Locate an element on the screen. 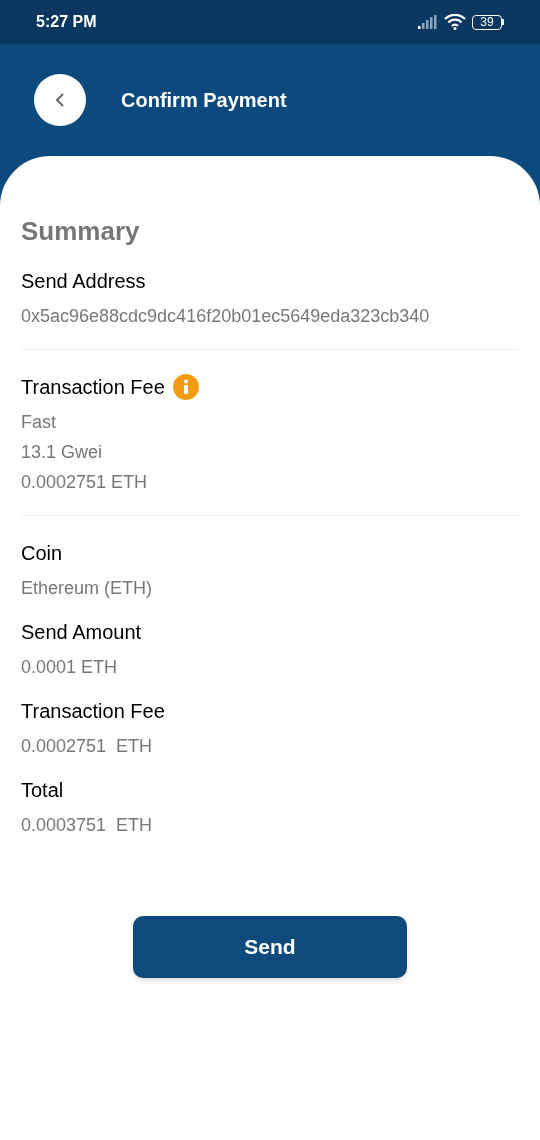 Image resolution: width=540 pixels, height=1140 pixels. battery-icon: 39 is located at coordinates (488, 22).